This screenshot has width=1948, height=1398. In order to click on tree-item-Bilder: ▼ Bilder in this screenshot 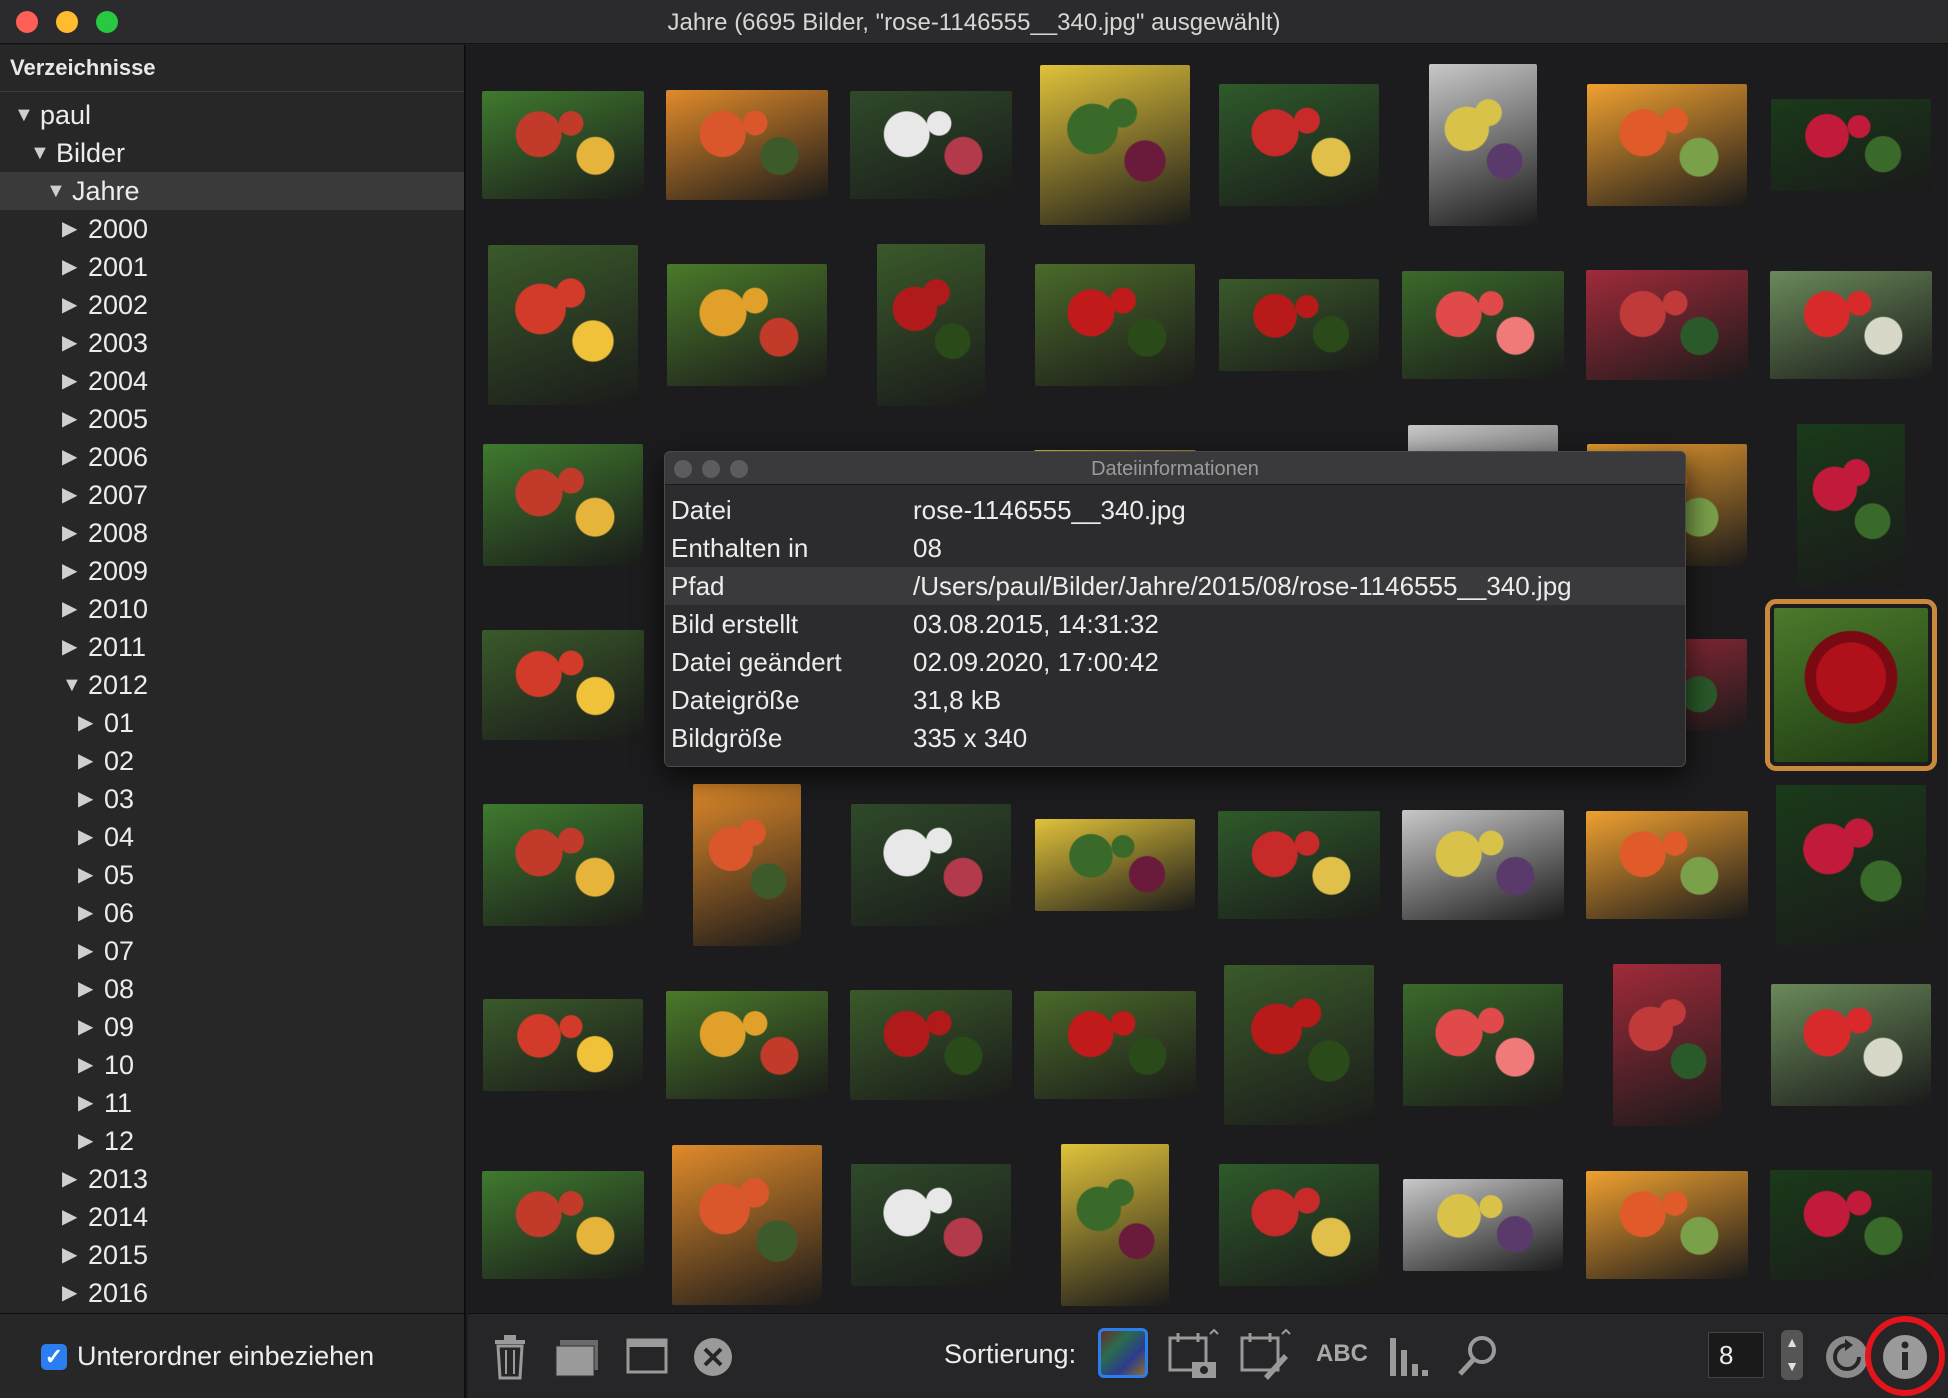, I will do `click(232, 153)`.